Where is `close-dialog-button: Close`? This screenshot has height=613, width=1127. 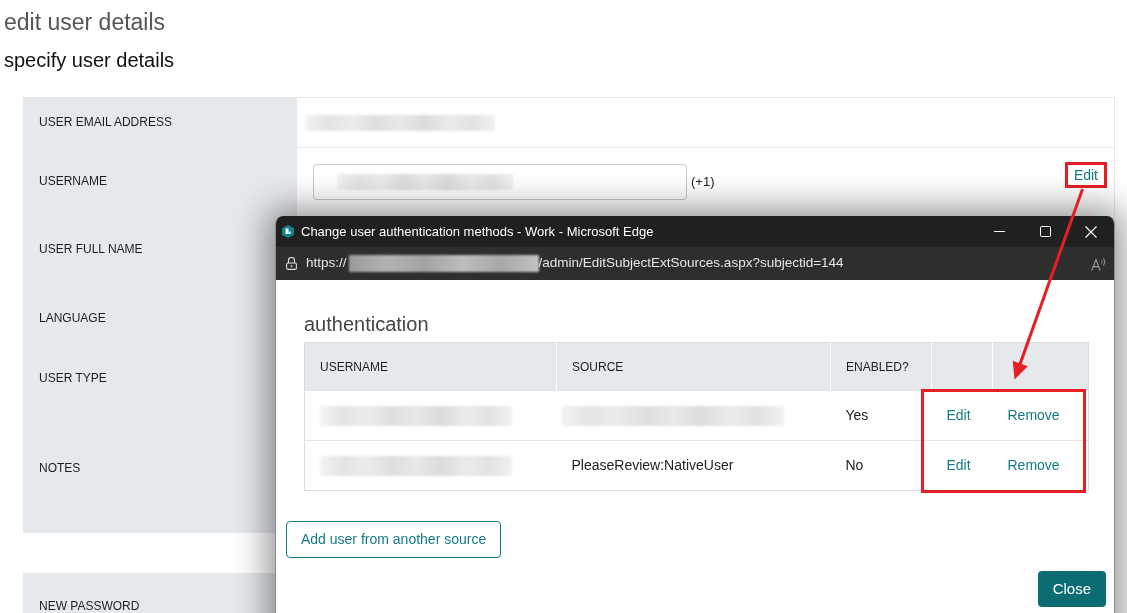
close-dialog-button: Close is located at coordinates (1071, 589).